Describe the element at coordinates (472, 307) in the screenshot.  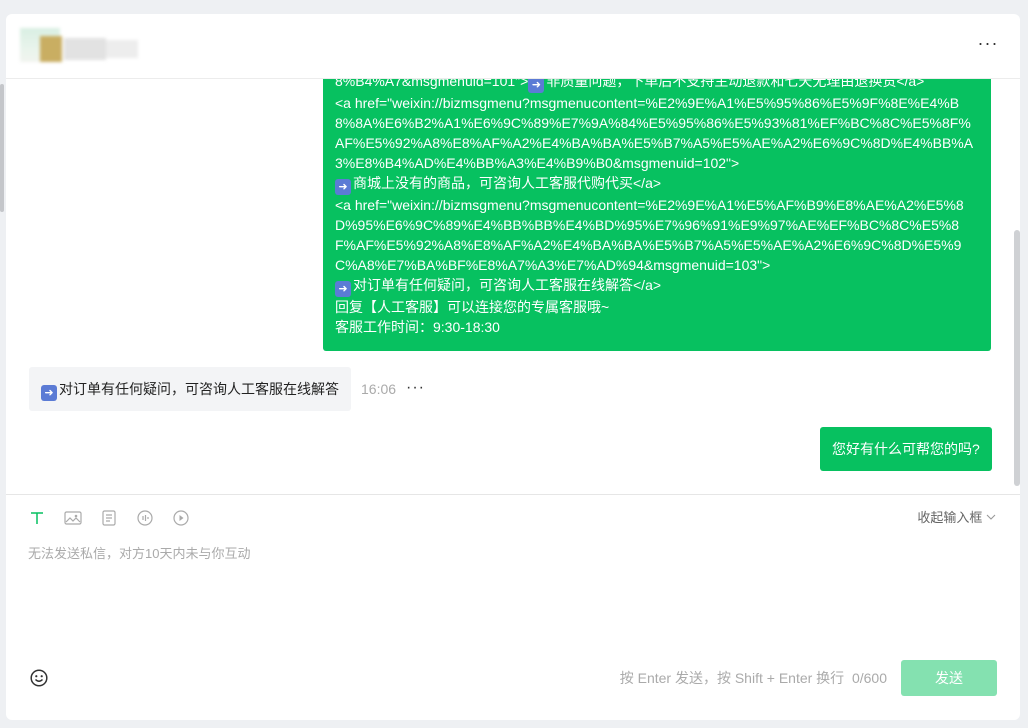
I see `message-line: 回复【人工客服】可以连接您的专属客服哦~` at that location.